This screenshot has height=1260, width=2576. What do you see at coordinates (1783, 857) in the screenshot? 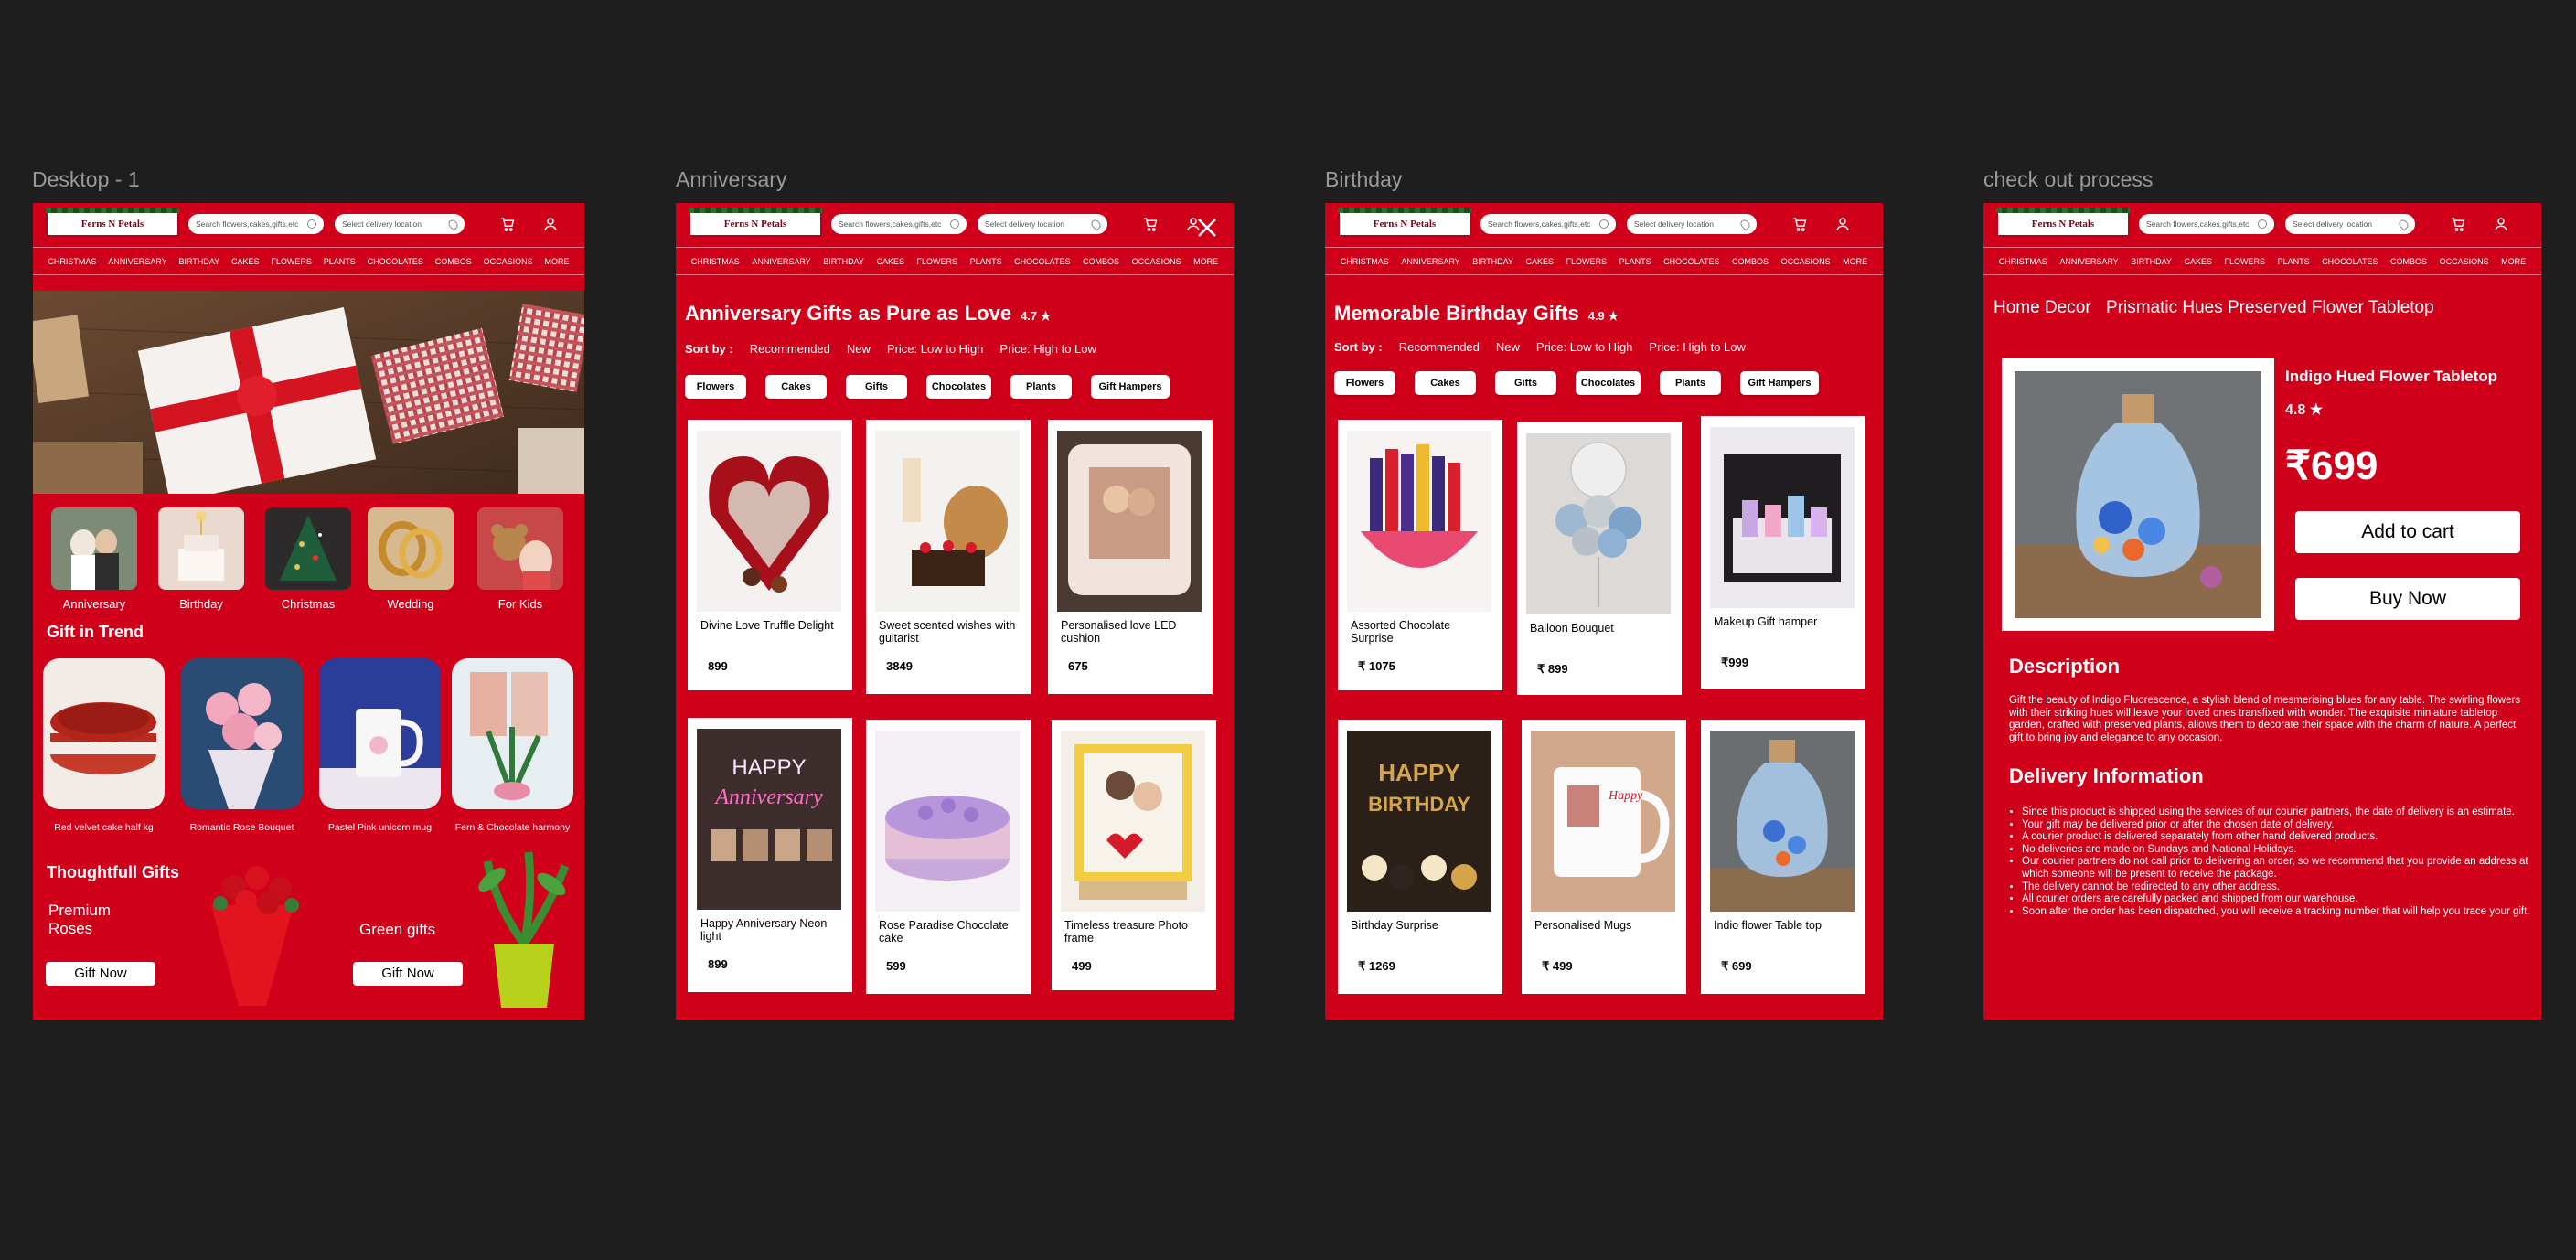
I see `product-card: Indio flower Table top ₹ 699` at bounding box center [1783, 857].